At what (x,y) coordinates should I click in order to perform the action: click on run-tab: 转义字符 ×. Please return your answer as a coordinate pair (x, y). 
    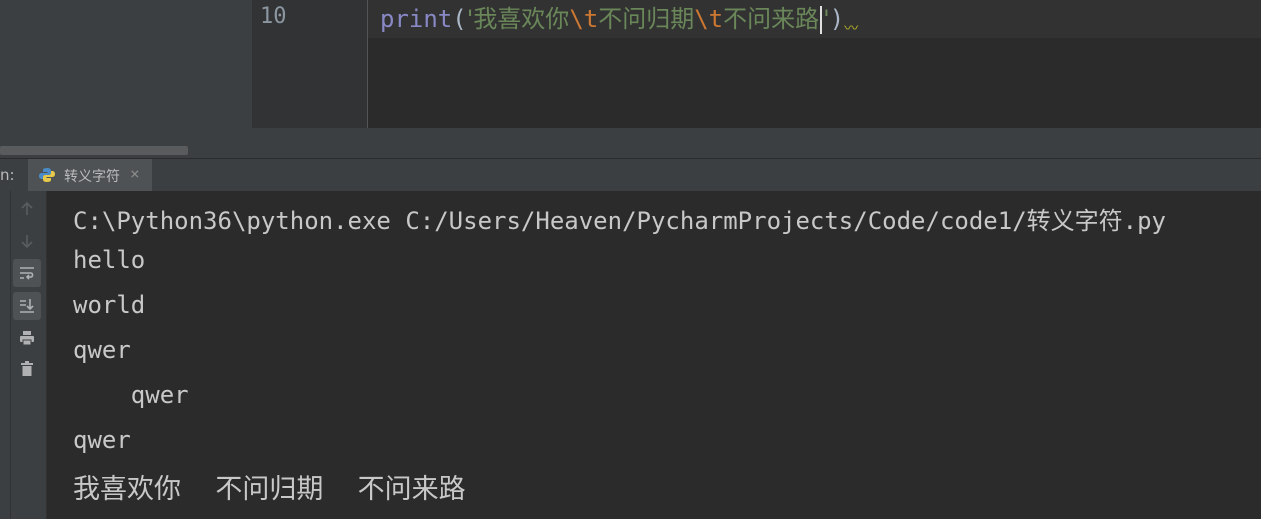
    Looking at the image, I should click on (90, 175).